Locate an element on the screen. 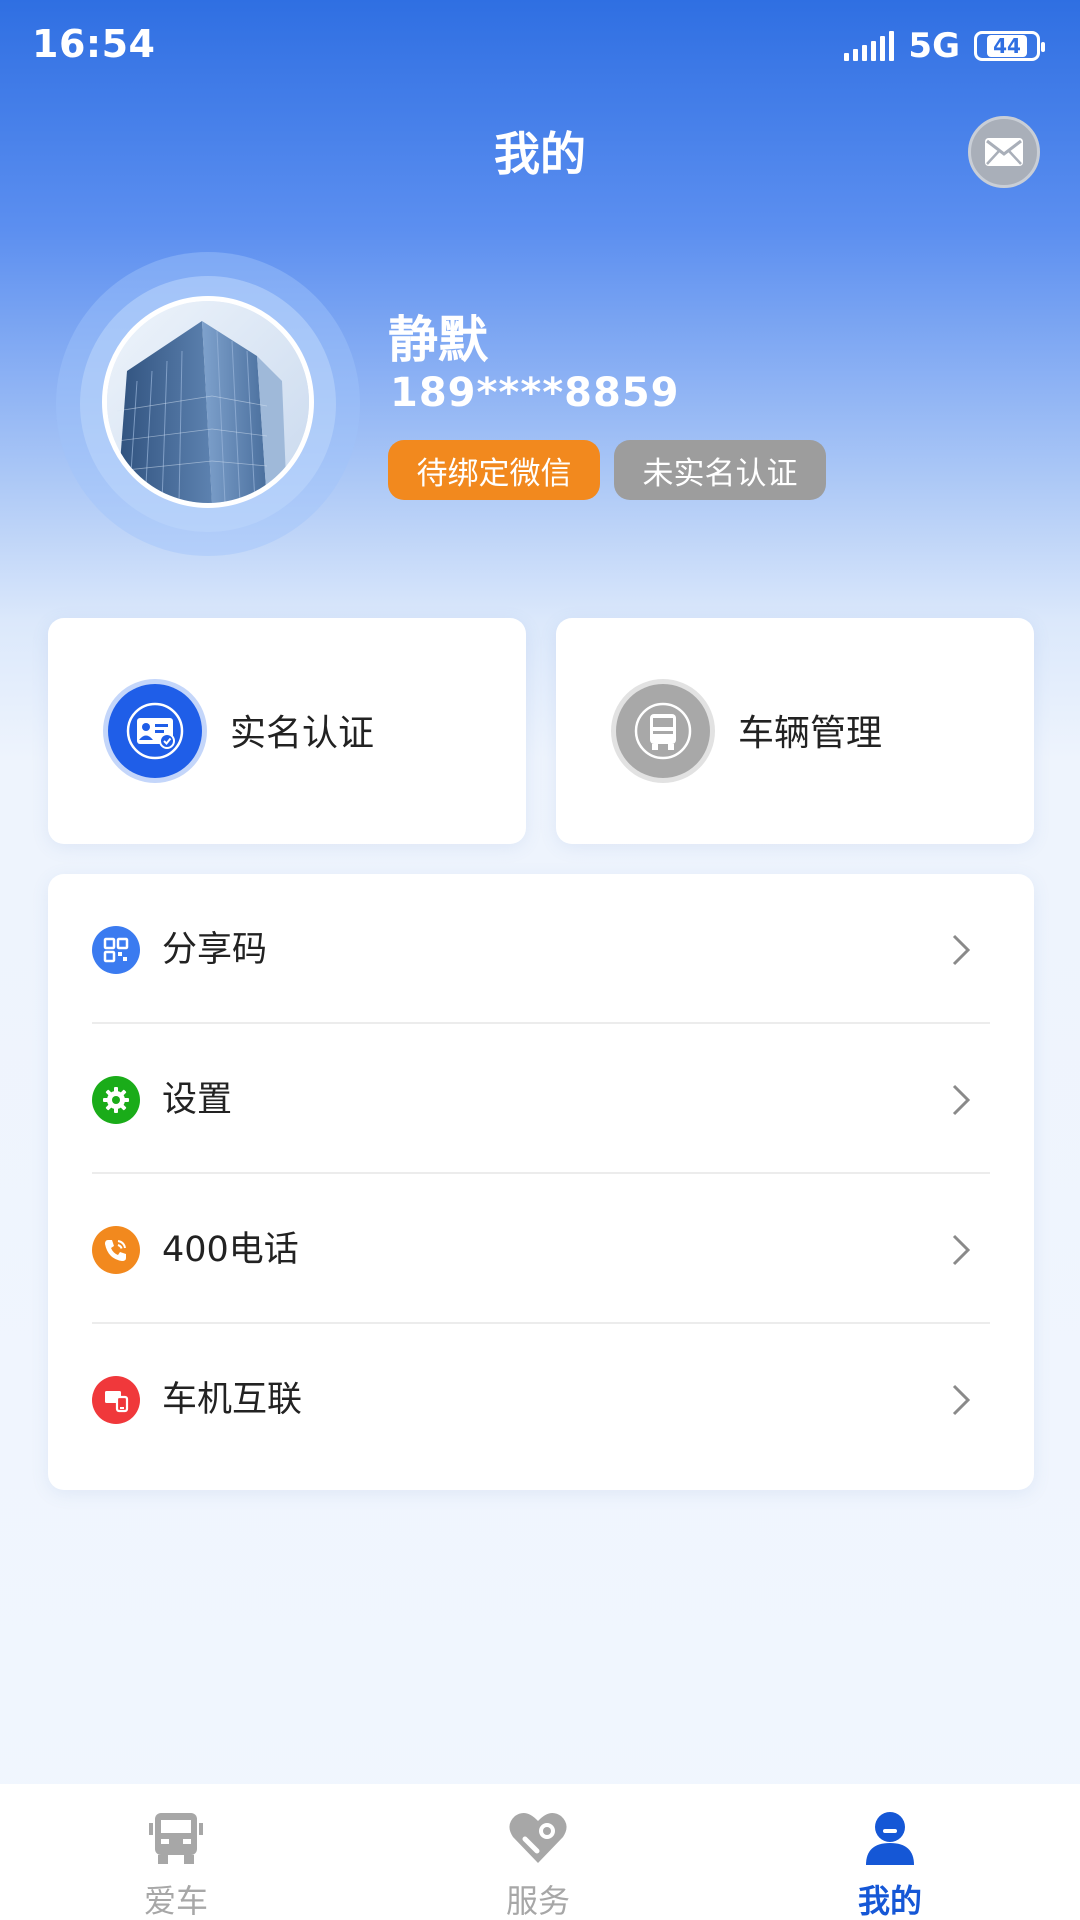 This screenshot has width=1080, height=1920. device-link-icon is located at coordinates (116, 1400).